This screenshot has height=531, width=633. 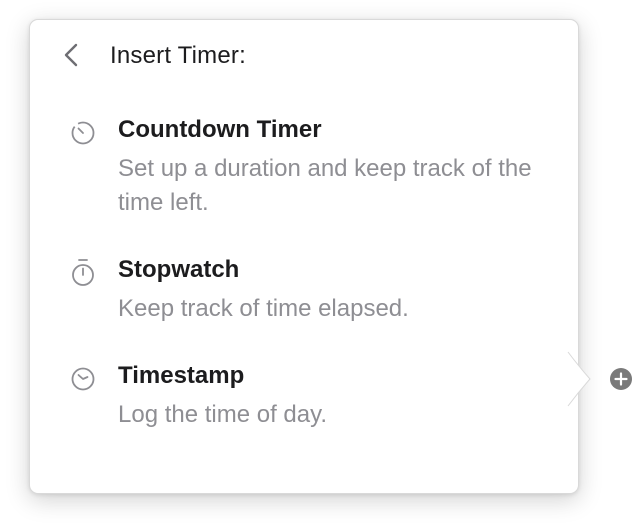 I want to click on plus-circle-icon, so click(x=621, y=379).